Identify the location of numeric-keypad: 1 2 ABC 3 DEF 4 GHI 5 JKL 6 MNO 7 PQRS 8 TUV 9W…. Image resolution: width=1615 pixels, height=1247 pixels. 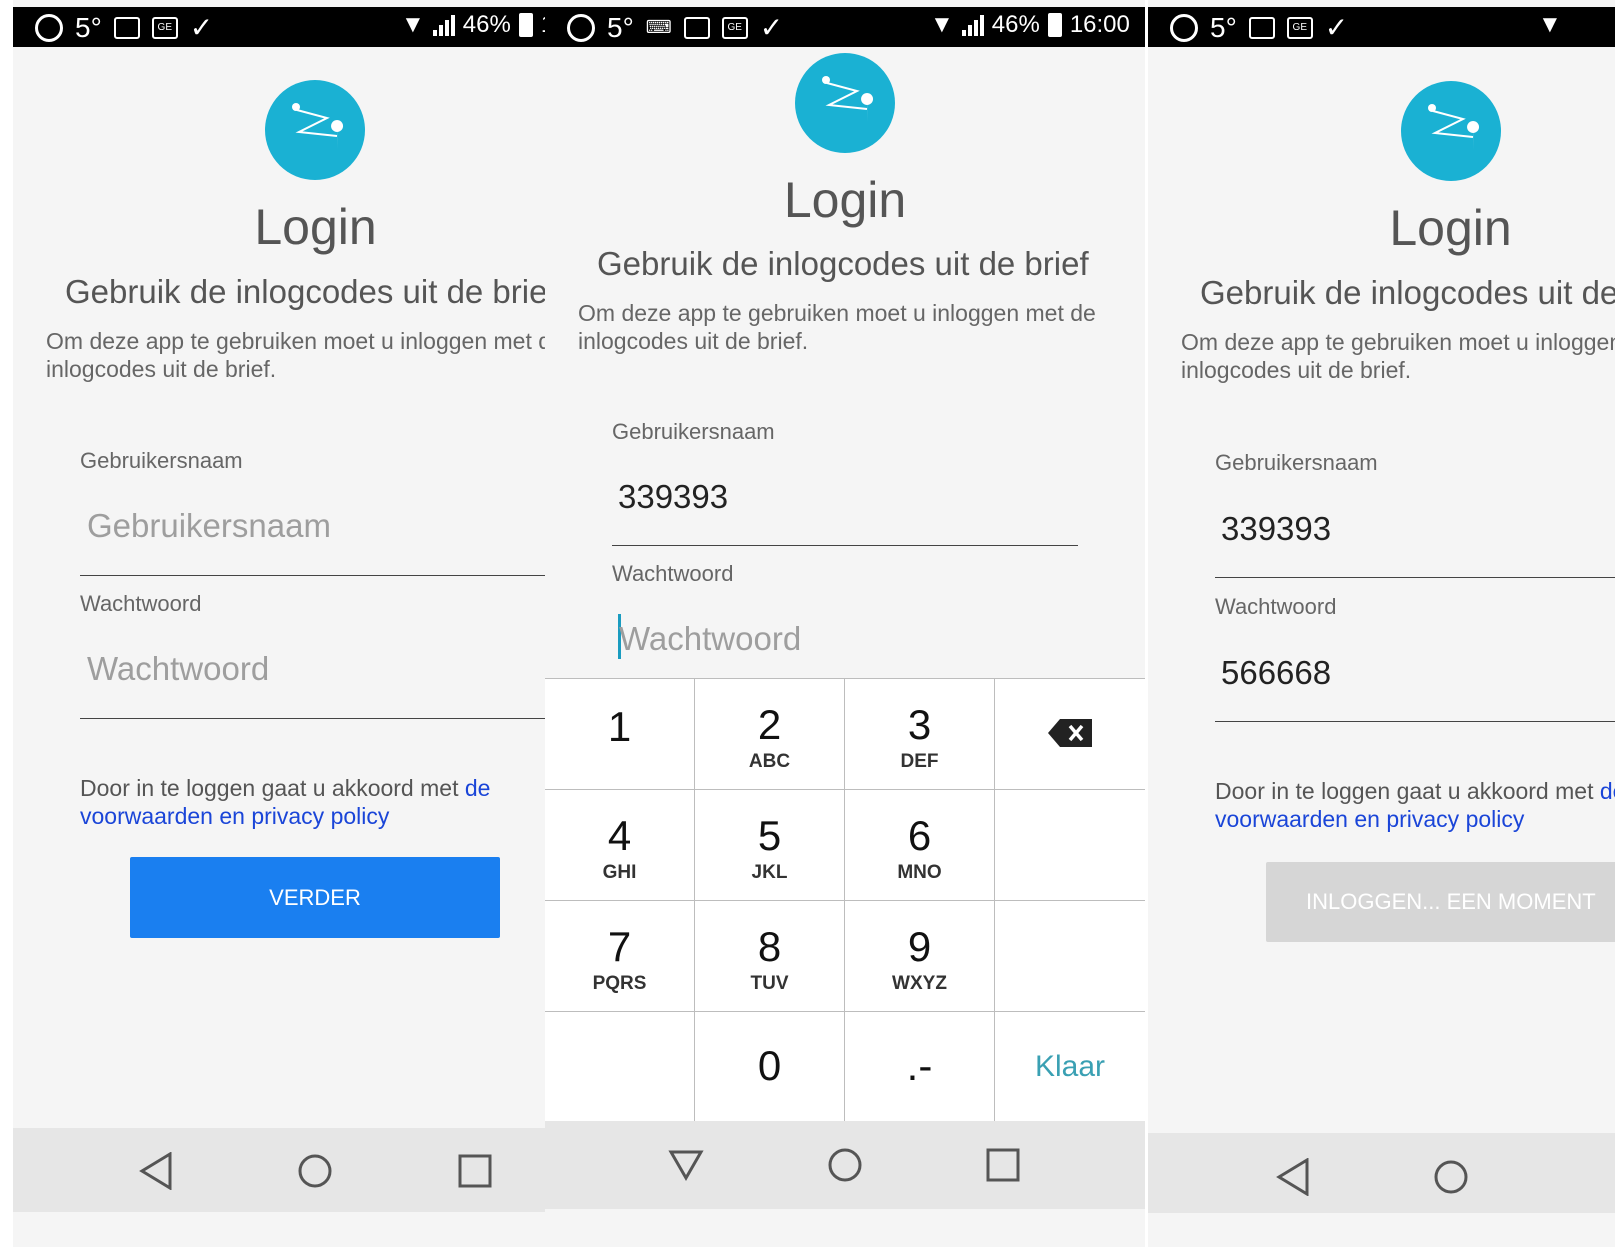
(845, 900).